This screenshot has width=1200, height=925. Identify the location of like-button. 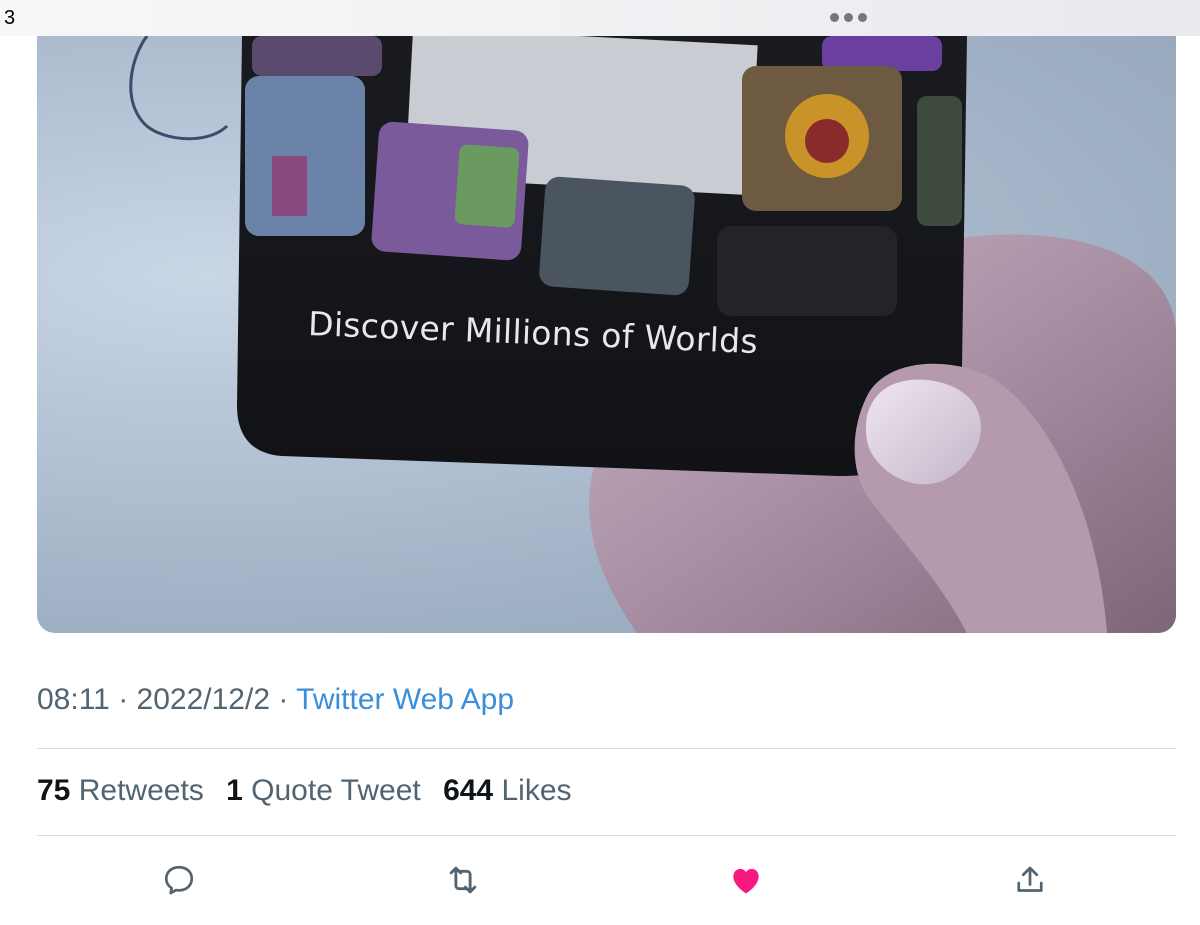
(746, 880).